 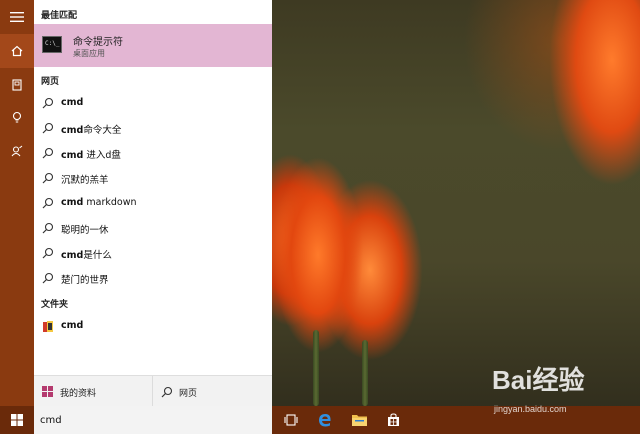 What do you see at coordinates (153, 153) in the screenshot?
I see `web-suggestion-item: cmd 进入d盘` at bounding box center [153, 153].